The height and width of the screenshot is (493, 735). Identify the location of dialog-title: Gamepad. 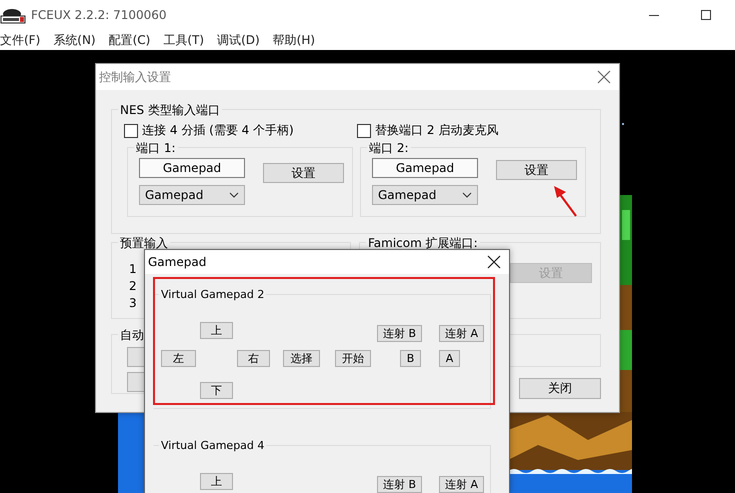
(177, 262).